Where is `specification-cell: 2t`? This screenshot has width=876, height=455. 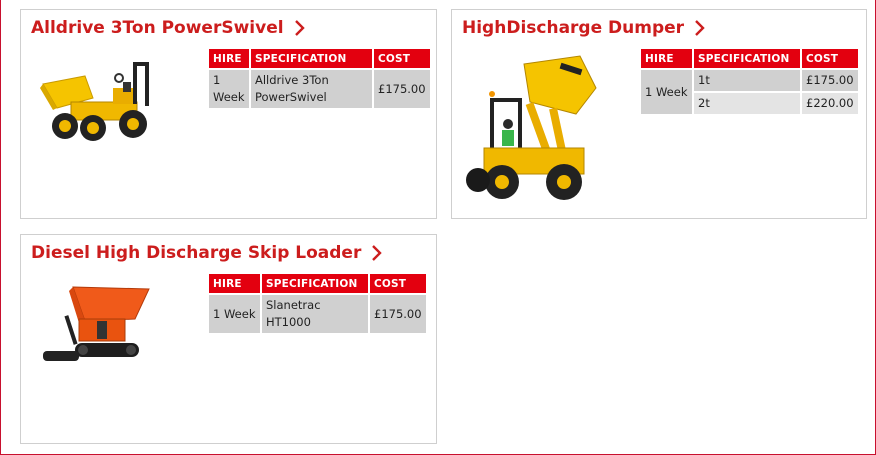 specification-cell: 2t is located at coordinates (747, 103).